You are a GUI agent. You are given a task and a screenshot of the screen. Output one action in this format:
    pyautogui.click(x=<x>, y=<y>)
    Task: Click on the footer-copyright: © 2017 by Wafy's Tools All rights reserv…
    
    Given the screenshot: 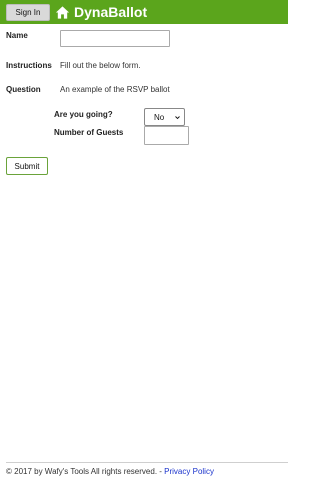 What is the action you would take?
    pyautogui.click(x=85, y=471)
    